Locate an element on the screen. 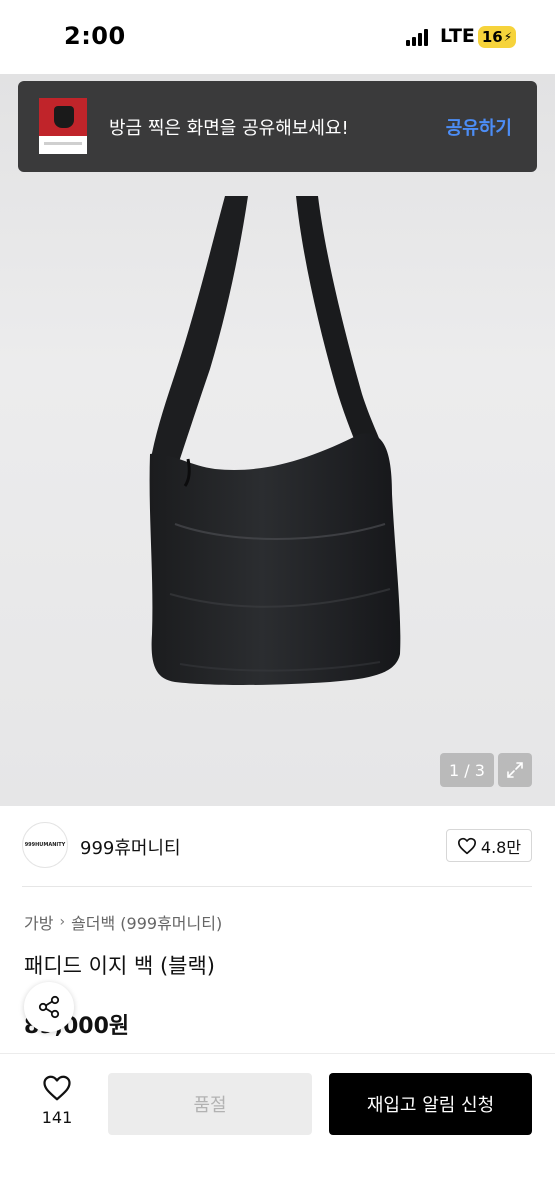 Image resolution: width=555 pixels, height=1200 pixels. battery-icon: 16 ⚡ is located at coordinates (497, 37).